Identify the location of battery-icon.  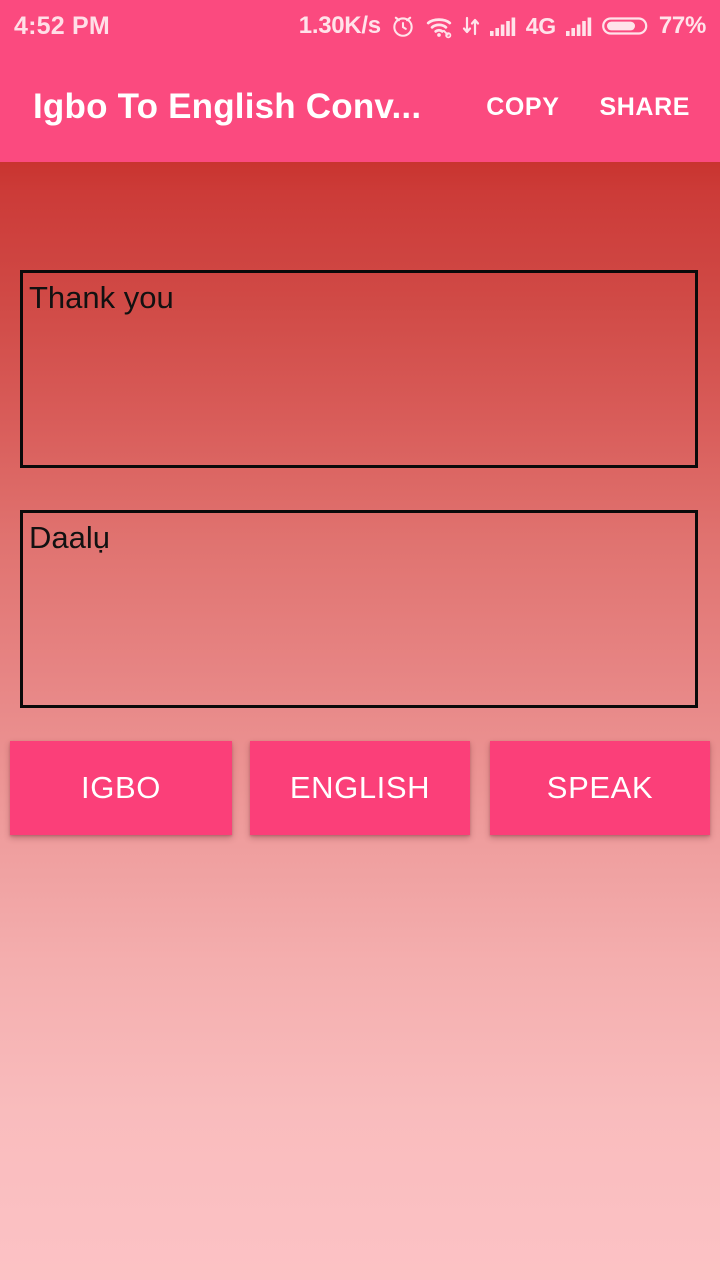
(624, 26).